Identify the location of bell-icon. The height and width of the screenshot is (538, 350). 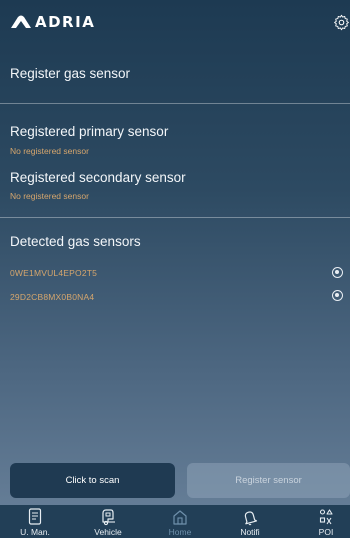
(251, 518).